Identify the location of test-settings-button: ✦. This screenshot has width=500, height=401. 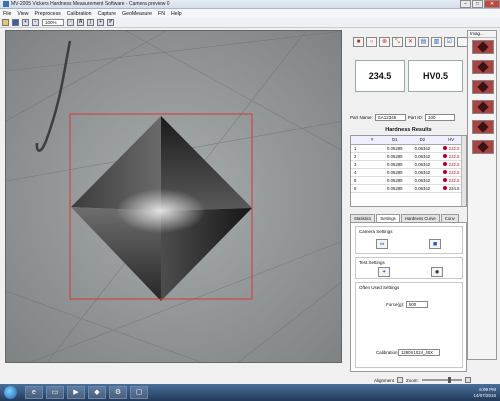
(384, 272).